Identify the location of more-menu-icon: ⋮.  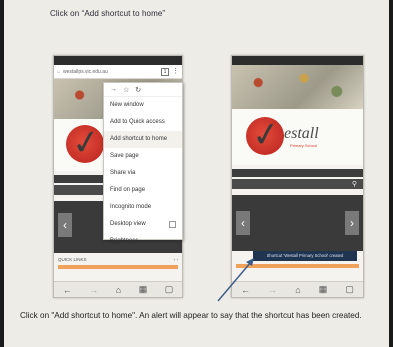
(175, 72).